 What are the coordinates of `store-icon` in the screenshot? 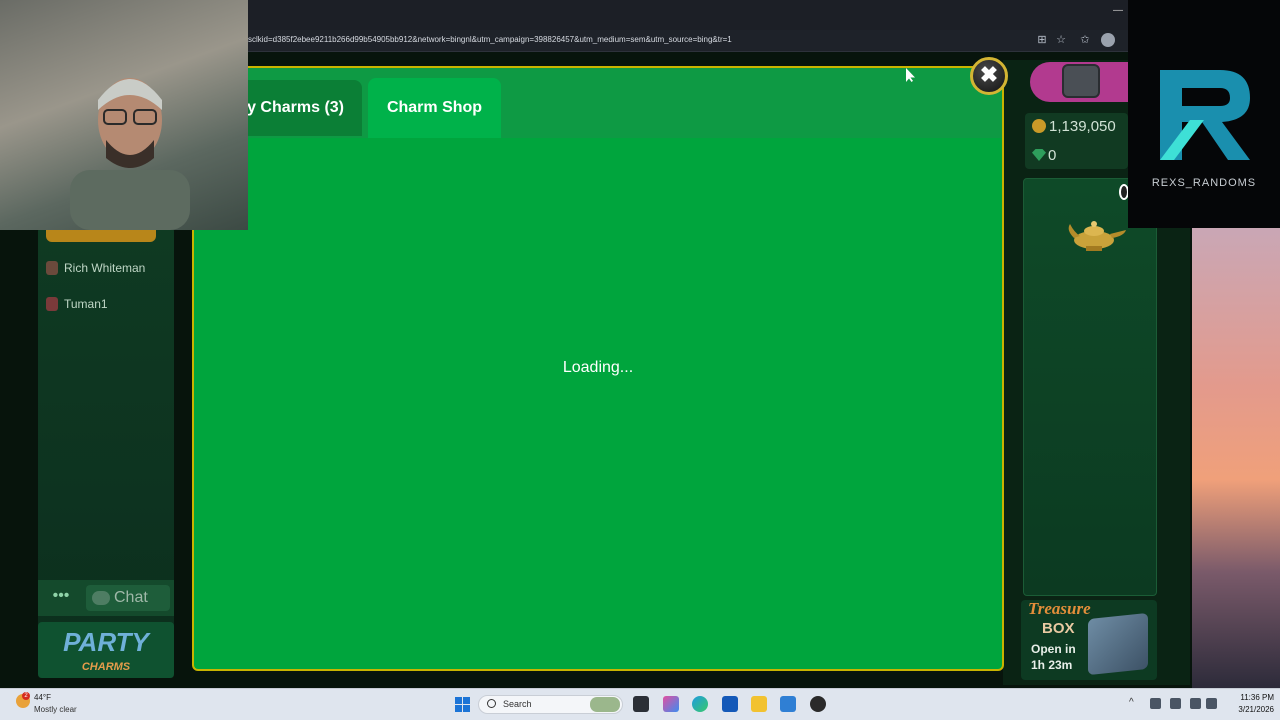 It's located at (730, 704).